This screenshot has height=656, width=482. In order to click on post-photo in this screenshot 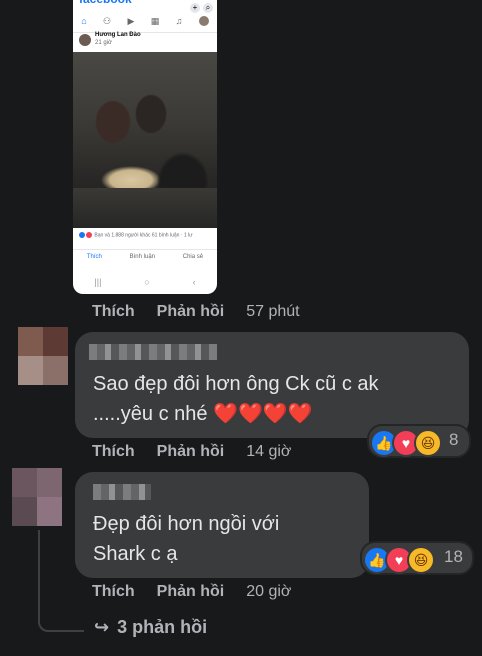, I will do `click(145, 140)`.